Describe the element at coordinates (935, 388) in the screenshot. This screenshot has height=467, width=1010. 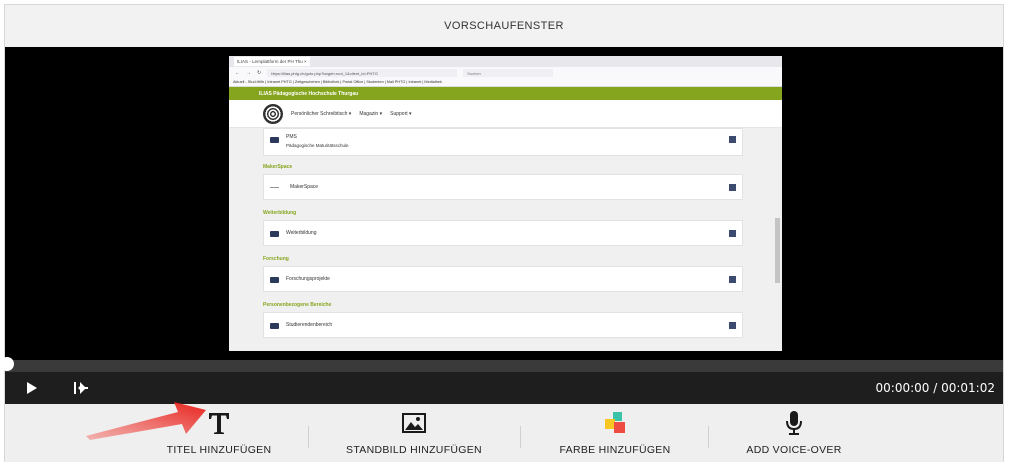
I see `playback-time: 00:00:00 / 00:01:02` at that location.